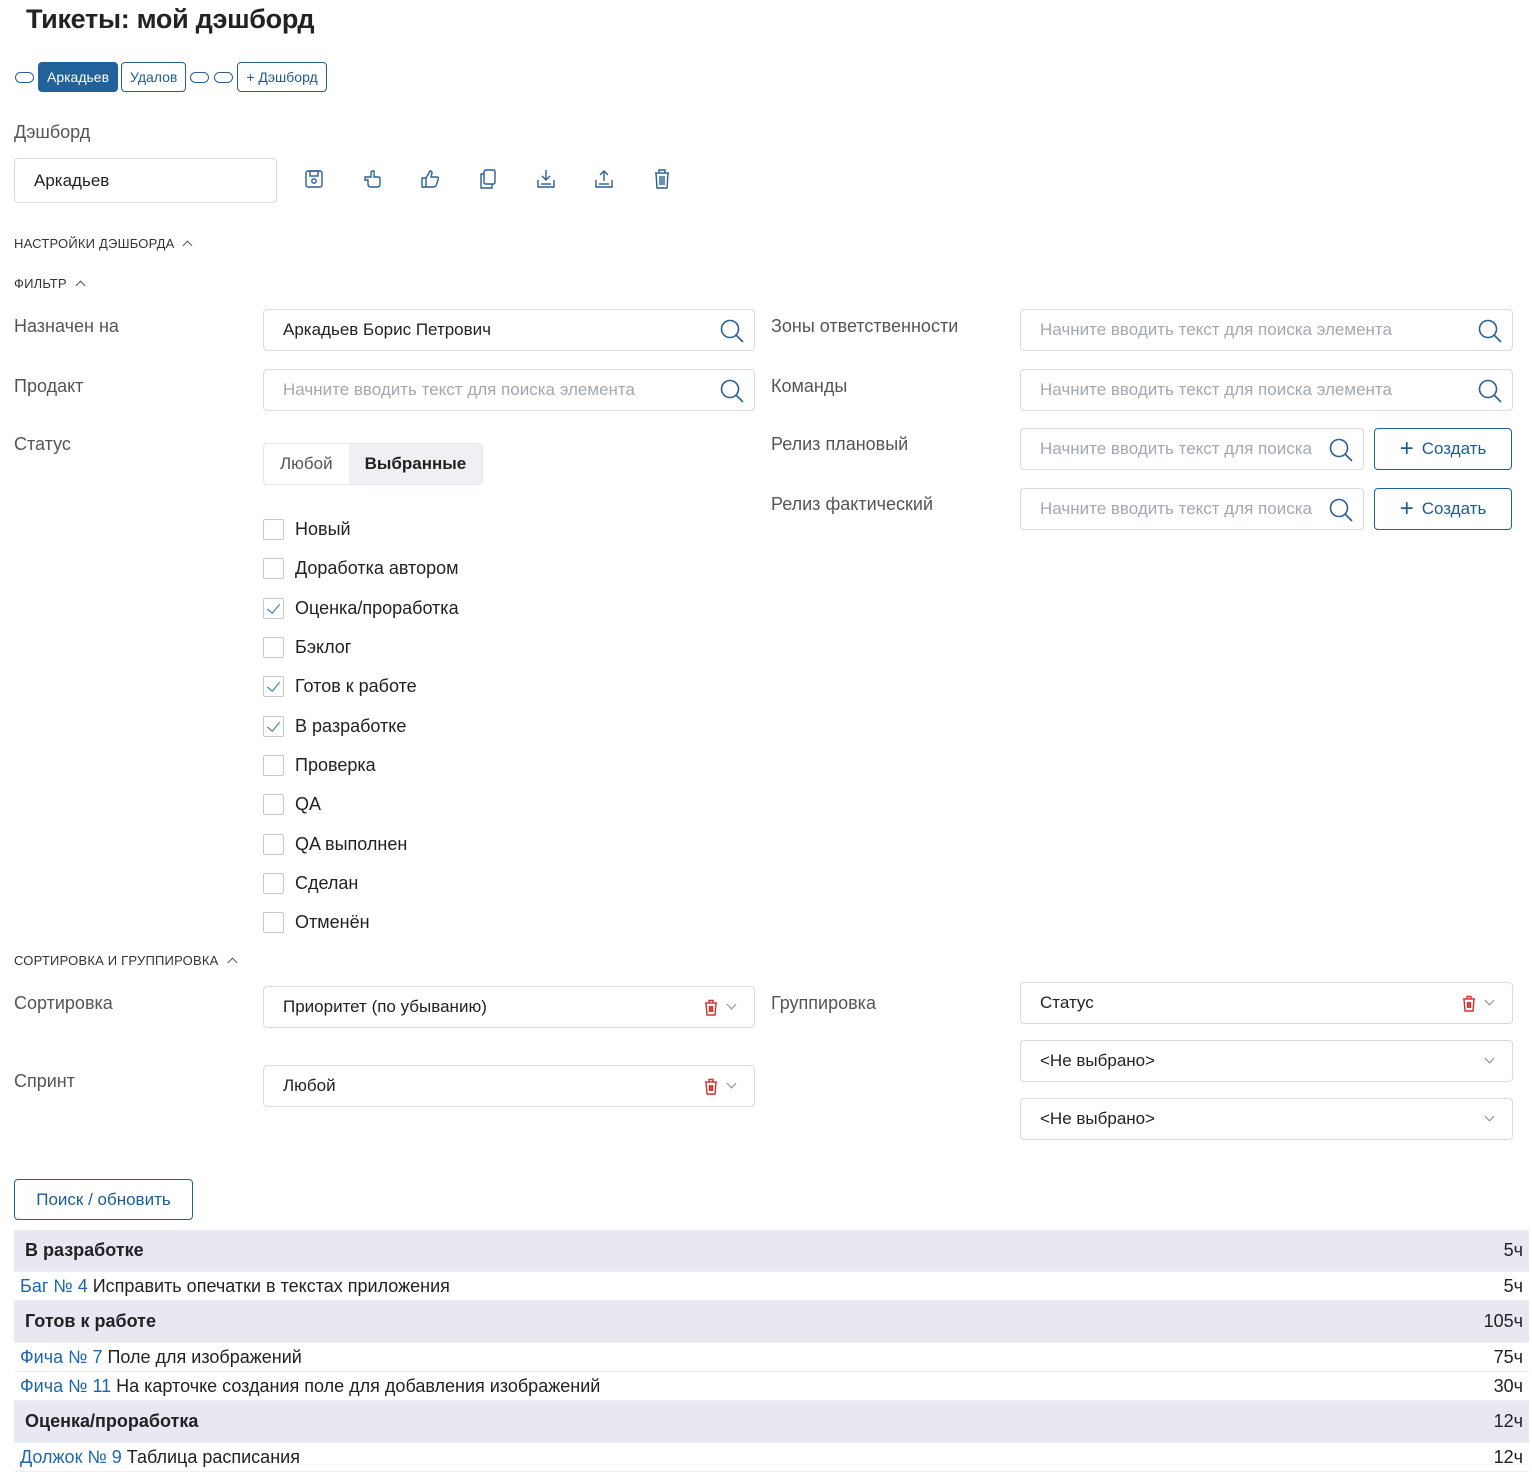  I want to click on status-option: QA выполнен, so click(361, 843).